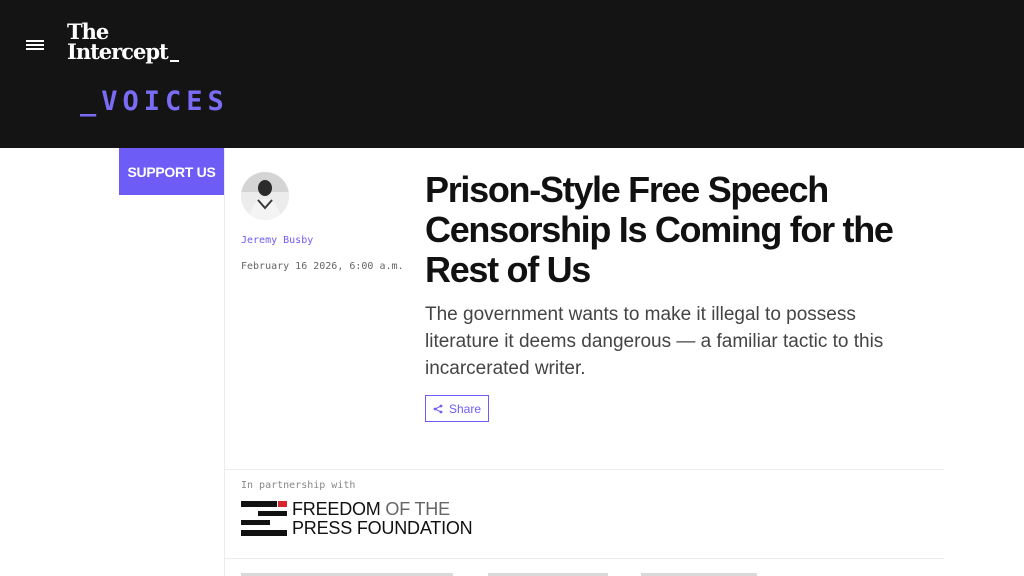 This screenshot has height=576, width=1024. Describe the element at coordinates (336, 509) in the screenshot. I see `partner-name-strong: FREEDOM` at that location.